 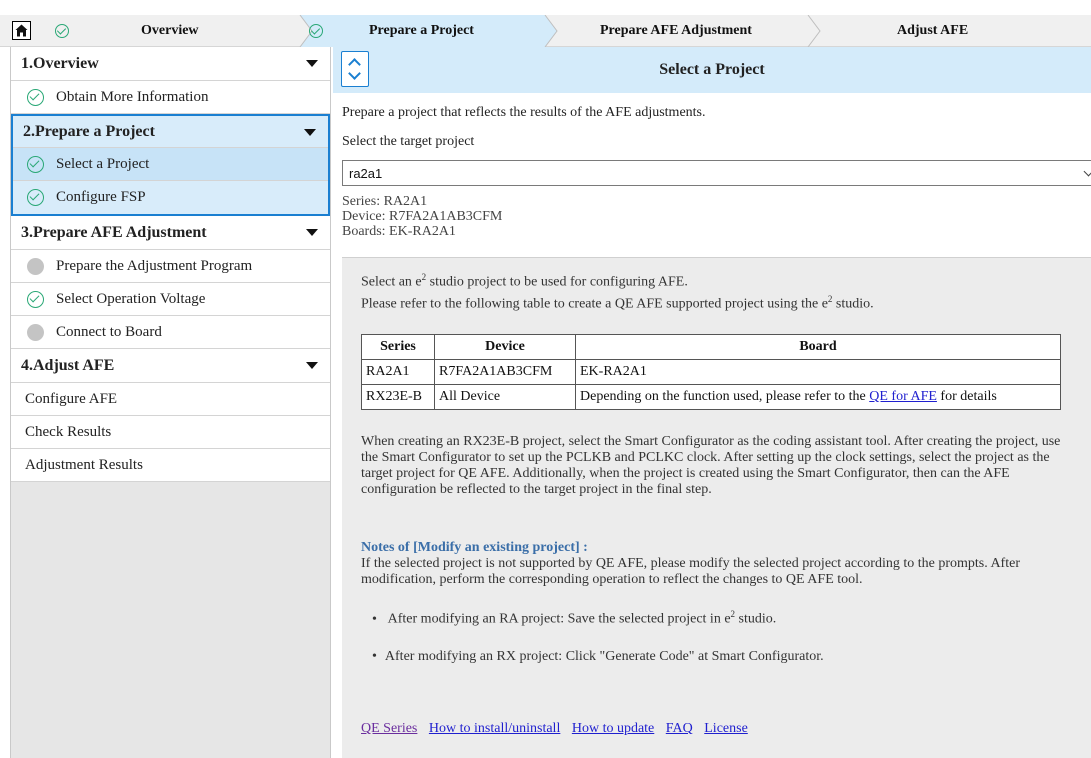 What do you see at coordinates (679, 728) in the screenshot?
I see `link-faq: FAQ` at bounding box center [679, 728].